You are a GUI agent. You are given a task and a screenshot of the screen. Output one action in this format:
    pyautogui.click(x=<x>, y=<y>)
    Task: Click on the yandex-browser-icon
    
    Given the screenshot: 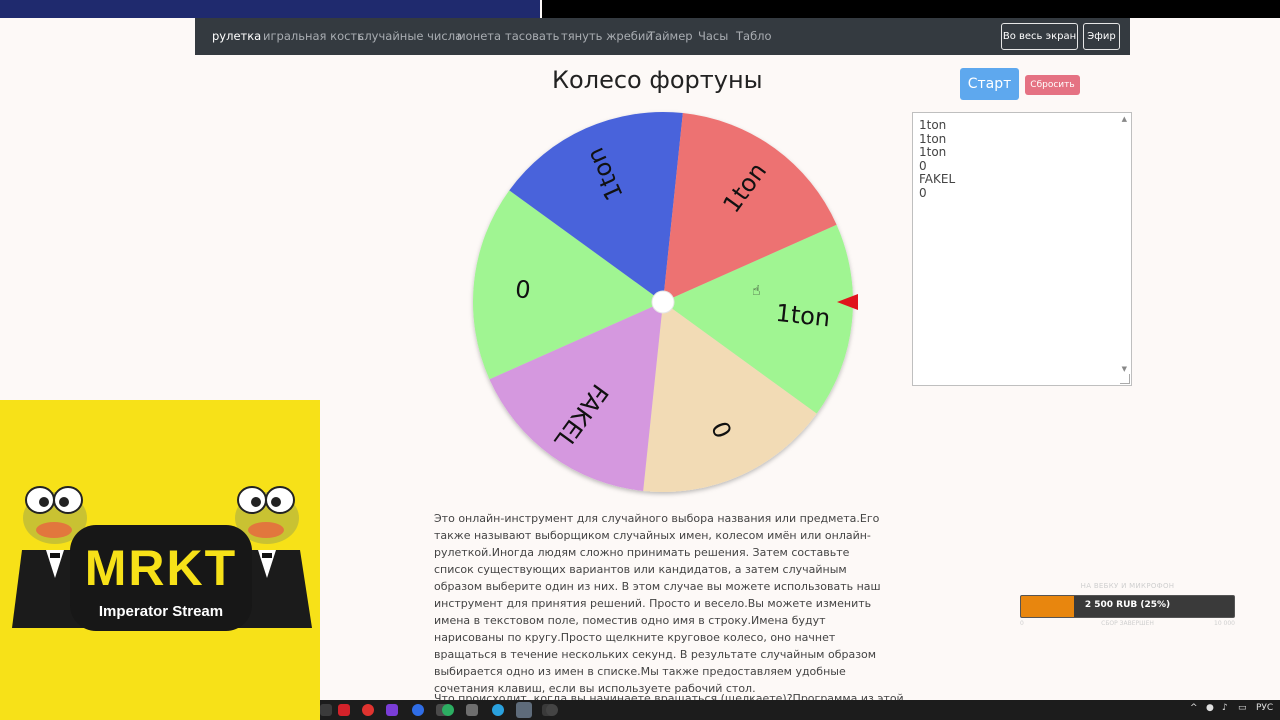 What is the action you would take?
    pyautogui.click(x=524, y=710)
    